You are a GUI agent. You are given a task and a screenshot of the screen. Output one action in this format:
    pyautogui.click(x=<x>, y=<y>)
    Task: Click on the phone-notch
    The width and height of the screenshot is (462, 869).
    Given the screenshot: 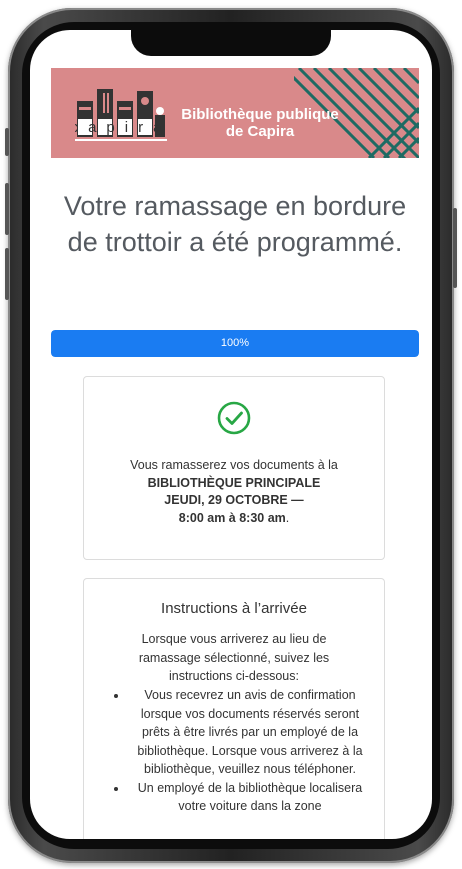 What is the action you would take?
    pyautogui.click(x=231, y=43)
    